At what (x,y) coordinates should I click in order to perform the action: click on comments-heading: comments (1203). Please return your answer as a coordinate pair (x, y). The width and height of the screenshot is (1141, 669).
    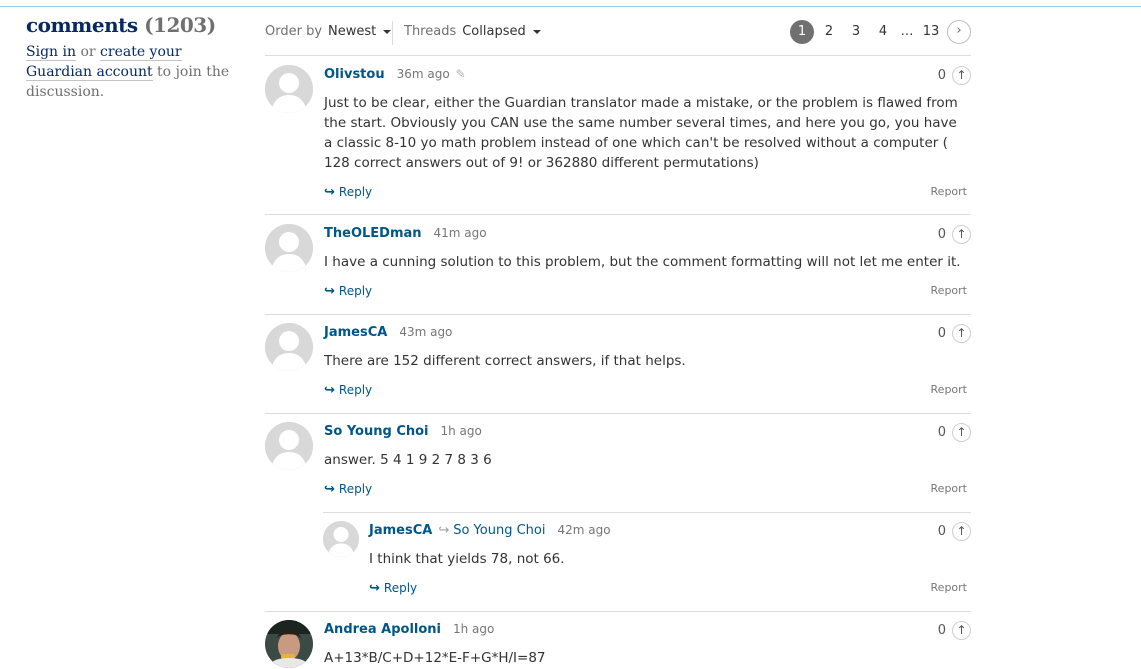
    Looking at the image, I should click on (136, 25).